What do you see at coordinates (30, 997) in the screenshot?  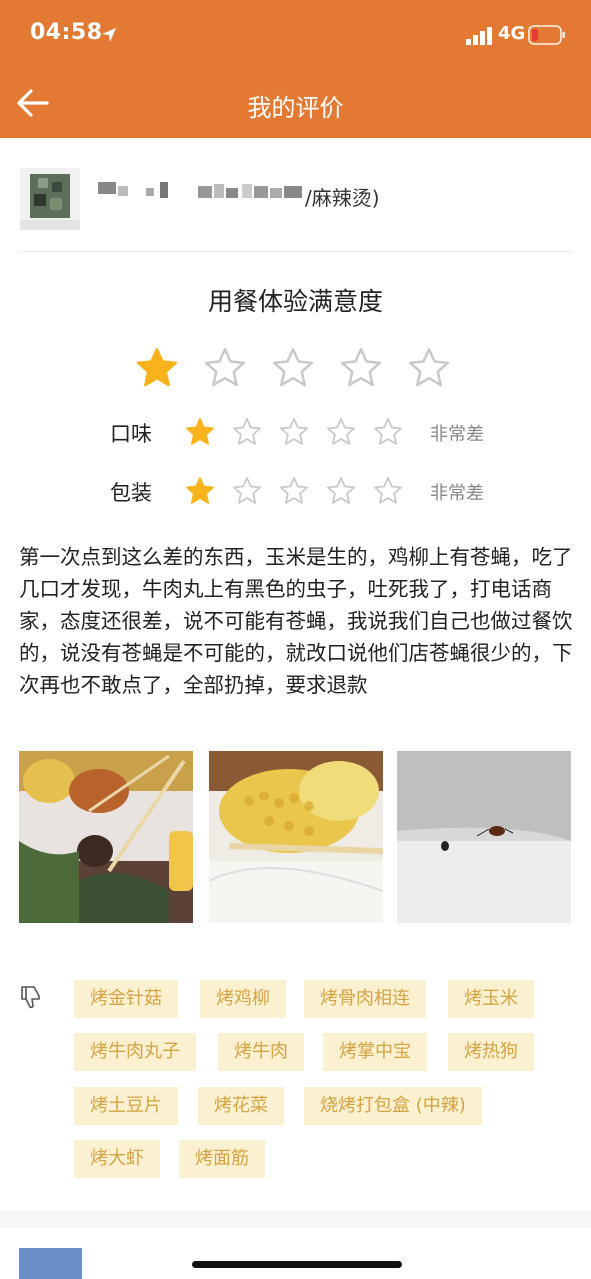 I see `thumbs-down-icon` at bounding box center [30, 997].